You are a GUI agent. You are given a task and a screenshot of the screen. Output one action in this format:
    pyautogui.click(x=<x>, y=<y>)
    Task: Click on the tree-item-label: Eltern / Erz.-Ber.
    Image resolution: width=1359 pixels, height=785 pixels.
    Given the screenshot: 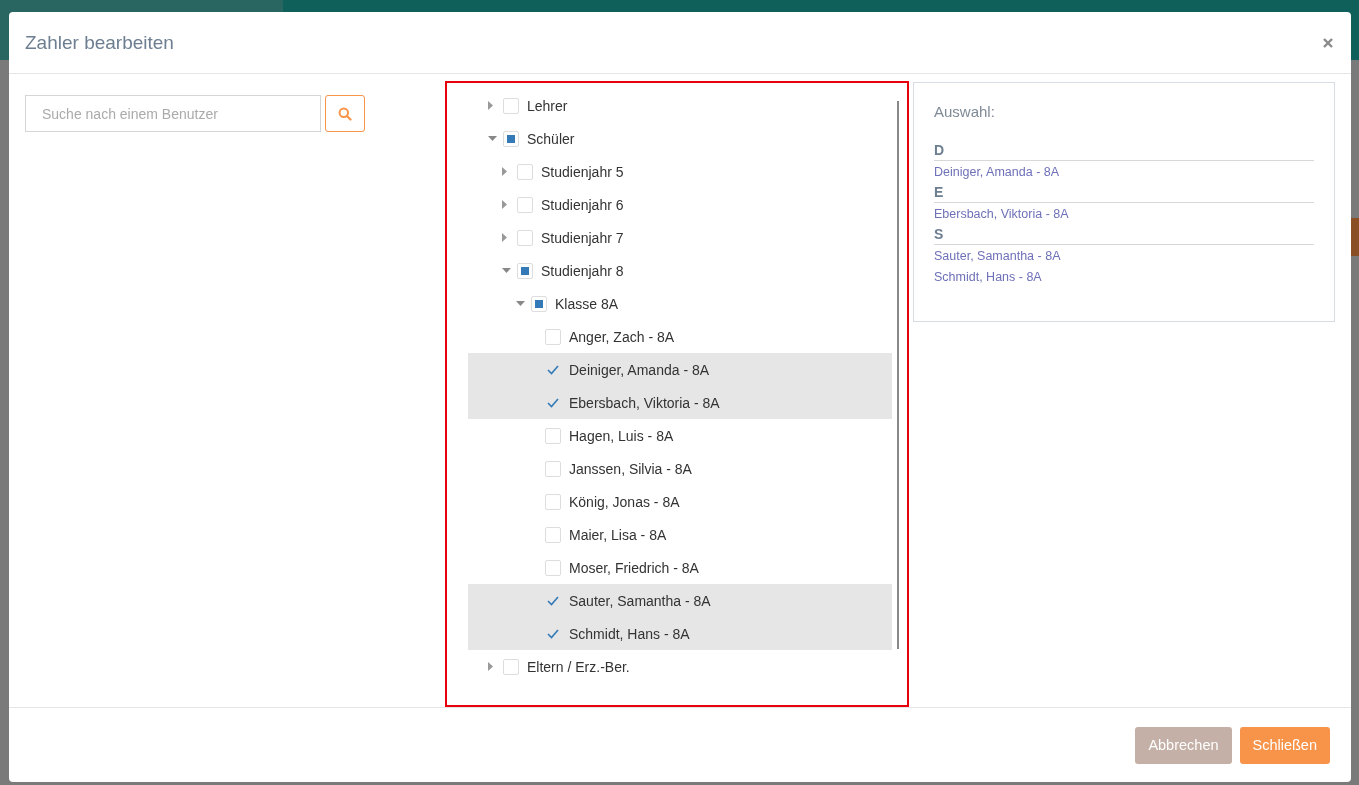 What is the action you would take?
    pyautogui.click(x=578, y=666)
    